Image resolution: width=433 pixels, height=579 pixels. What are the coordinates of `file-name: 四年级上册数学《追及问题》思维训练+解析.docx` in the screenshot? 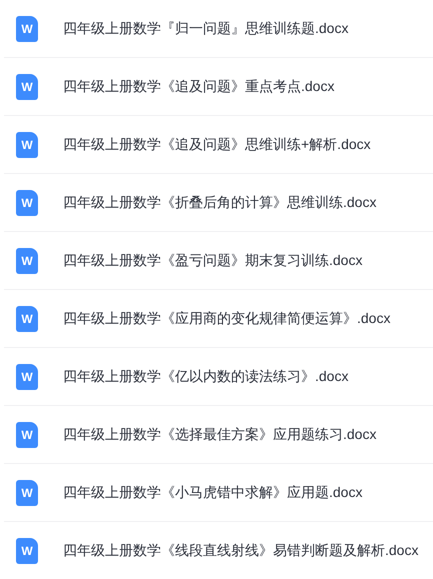 It's located at (217, 144).